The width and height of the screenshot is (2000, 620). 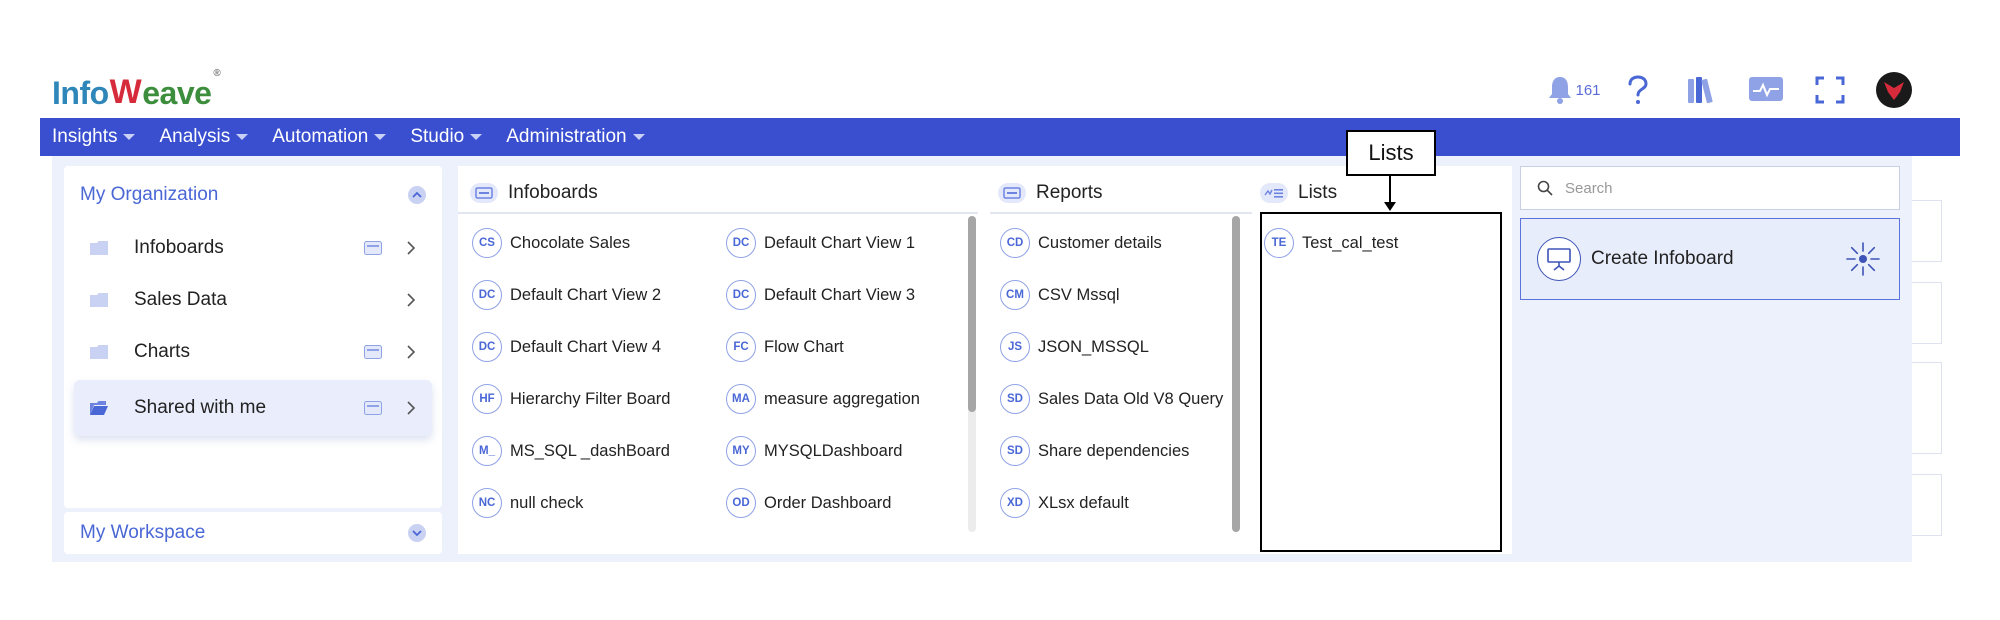 What do you see at coordinates (566, 347) in the screenshot?
I see `infoboard-item: DC Default Chart View 4` at bounding box center [566, 347].